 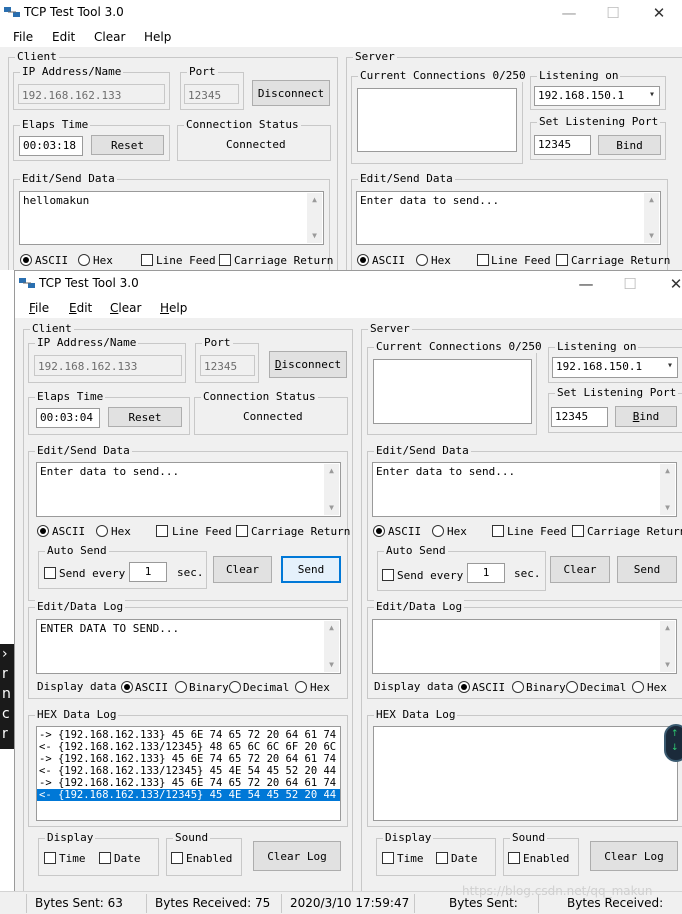 What do you see at coordinates (388, 575) in the screenshot?
I see `server-send-every-checkbox` at bounding box center [388, 575].